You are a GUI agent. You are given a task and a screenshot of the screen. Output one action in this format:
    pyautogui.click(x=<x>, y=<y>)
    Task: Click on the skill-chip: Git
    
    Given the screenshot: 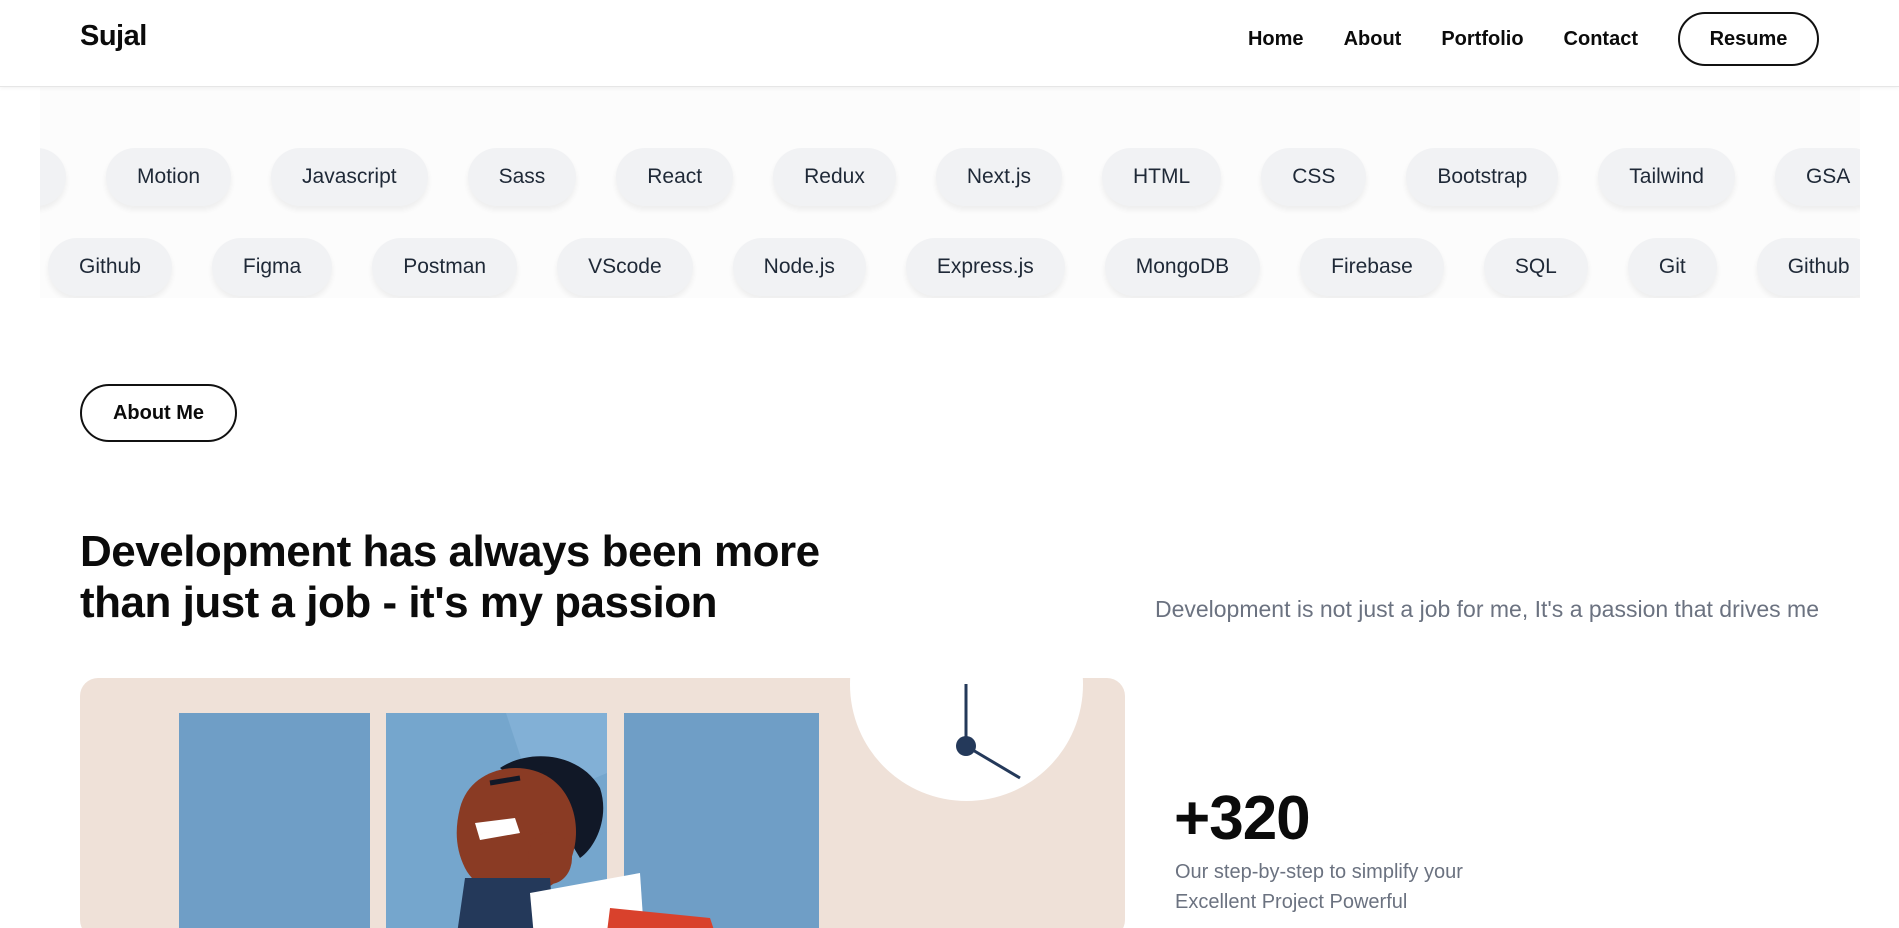 What is the action you would take?
    pyautogui.click(x=1672, y=267)
    